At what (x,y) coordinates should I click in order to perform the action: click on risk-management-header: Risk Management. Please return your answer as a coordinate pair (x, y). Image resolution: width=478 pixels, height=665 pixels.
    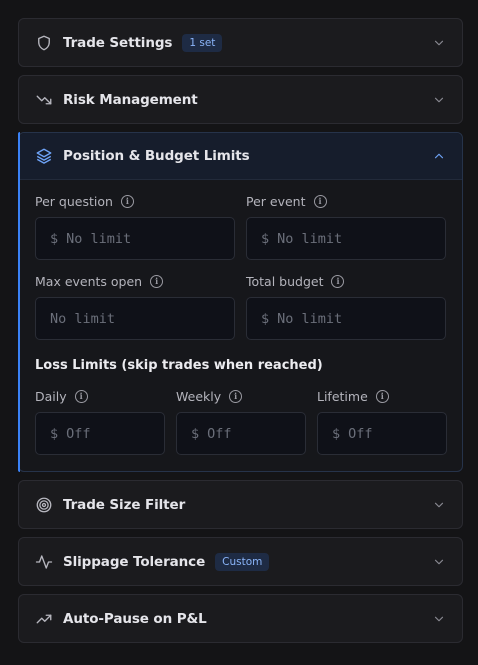
    Looking at the image, I should click on (240, 99).